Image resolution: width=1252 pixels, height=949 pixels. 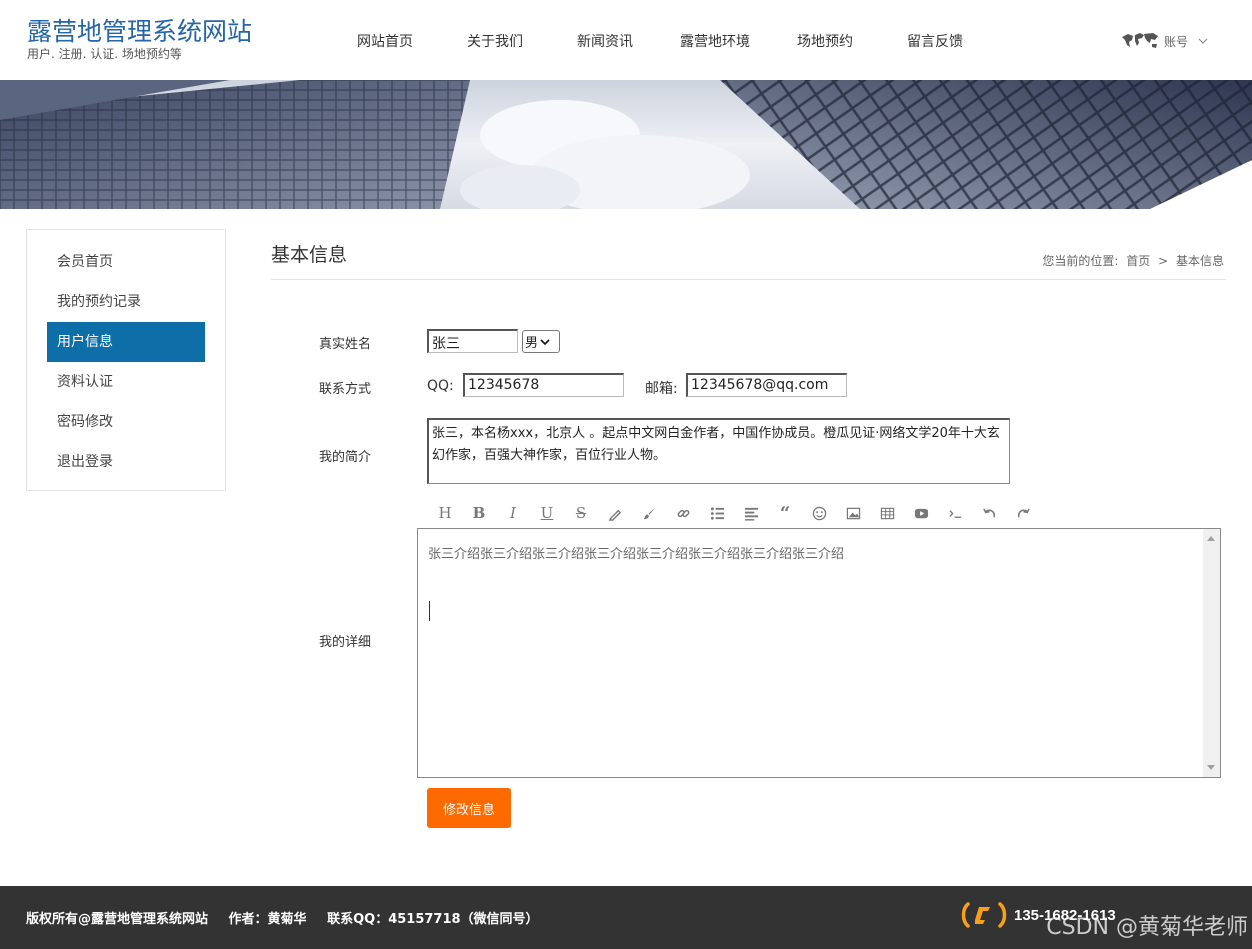 What do you see at coordinates (345, 457) in the screenshot?
I see `intro-label: 我的简介` at bounding box center [345, 457].